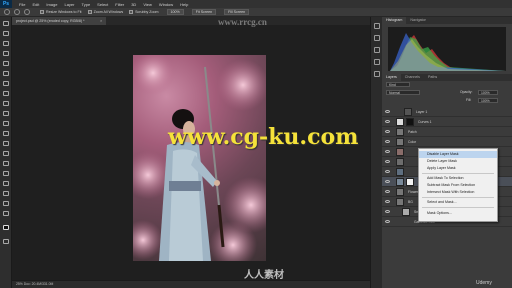 The image size is (512, 288). What do you see at coordinates (406, 212) in the screenshot?
I see `smart-filter-thumbnail` at bounding box center [406, 212].